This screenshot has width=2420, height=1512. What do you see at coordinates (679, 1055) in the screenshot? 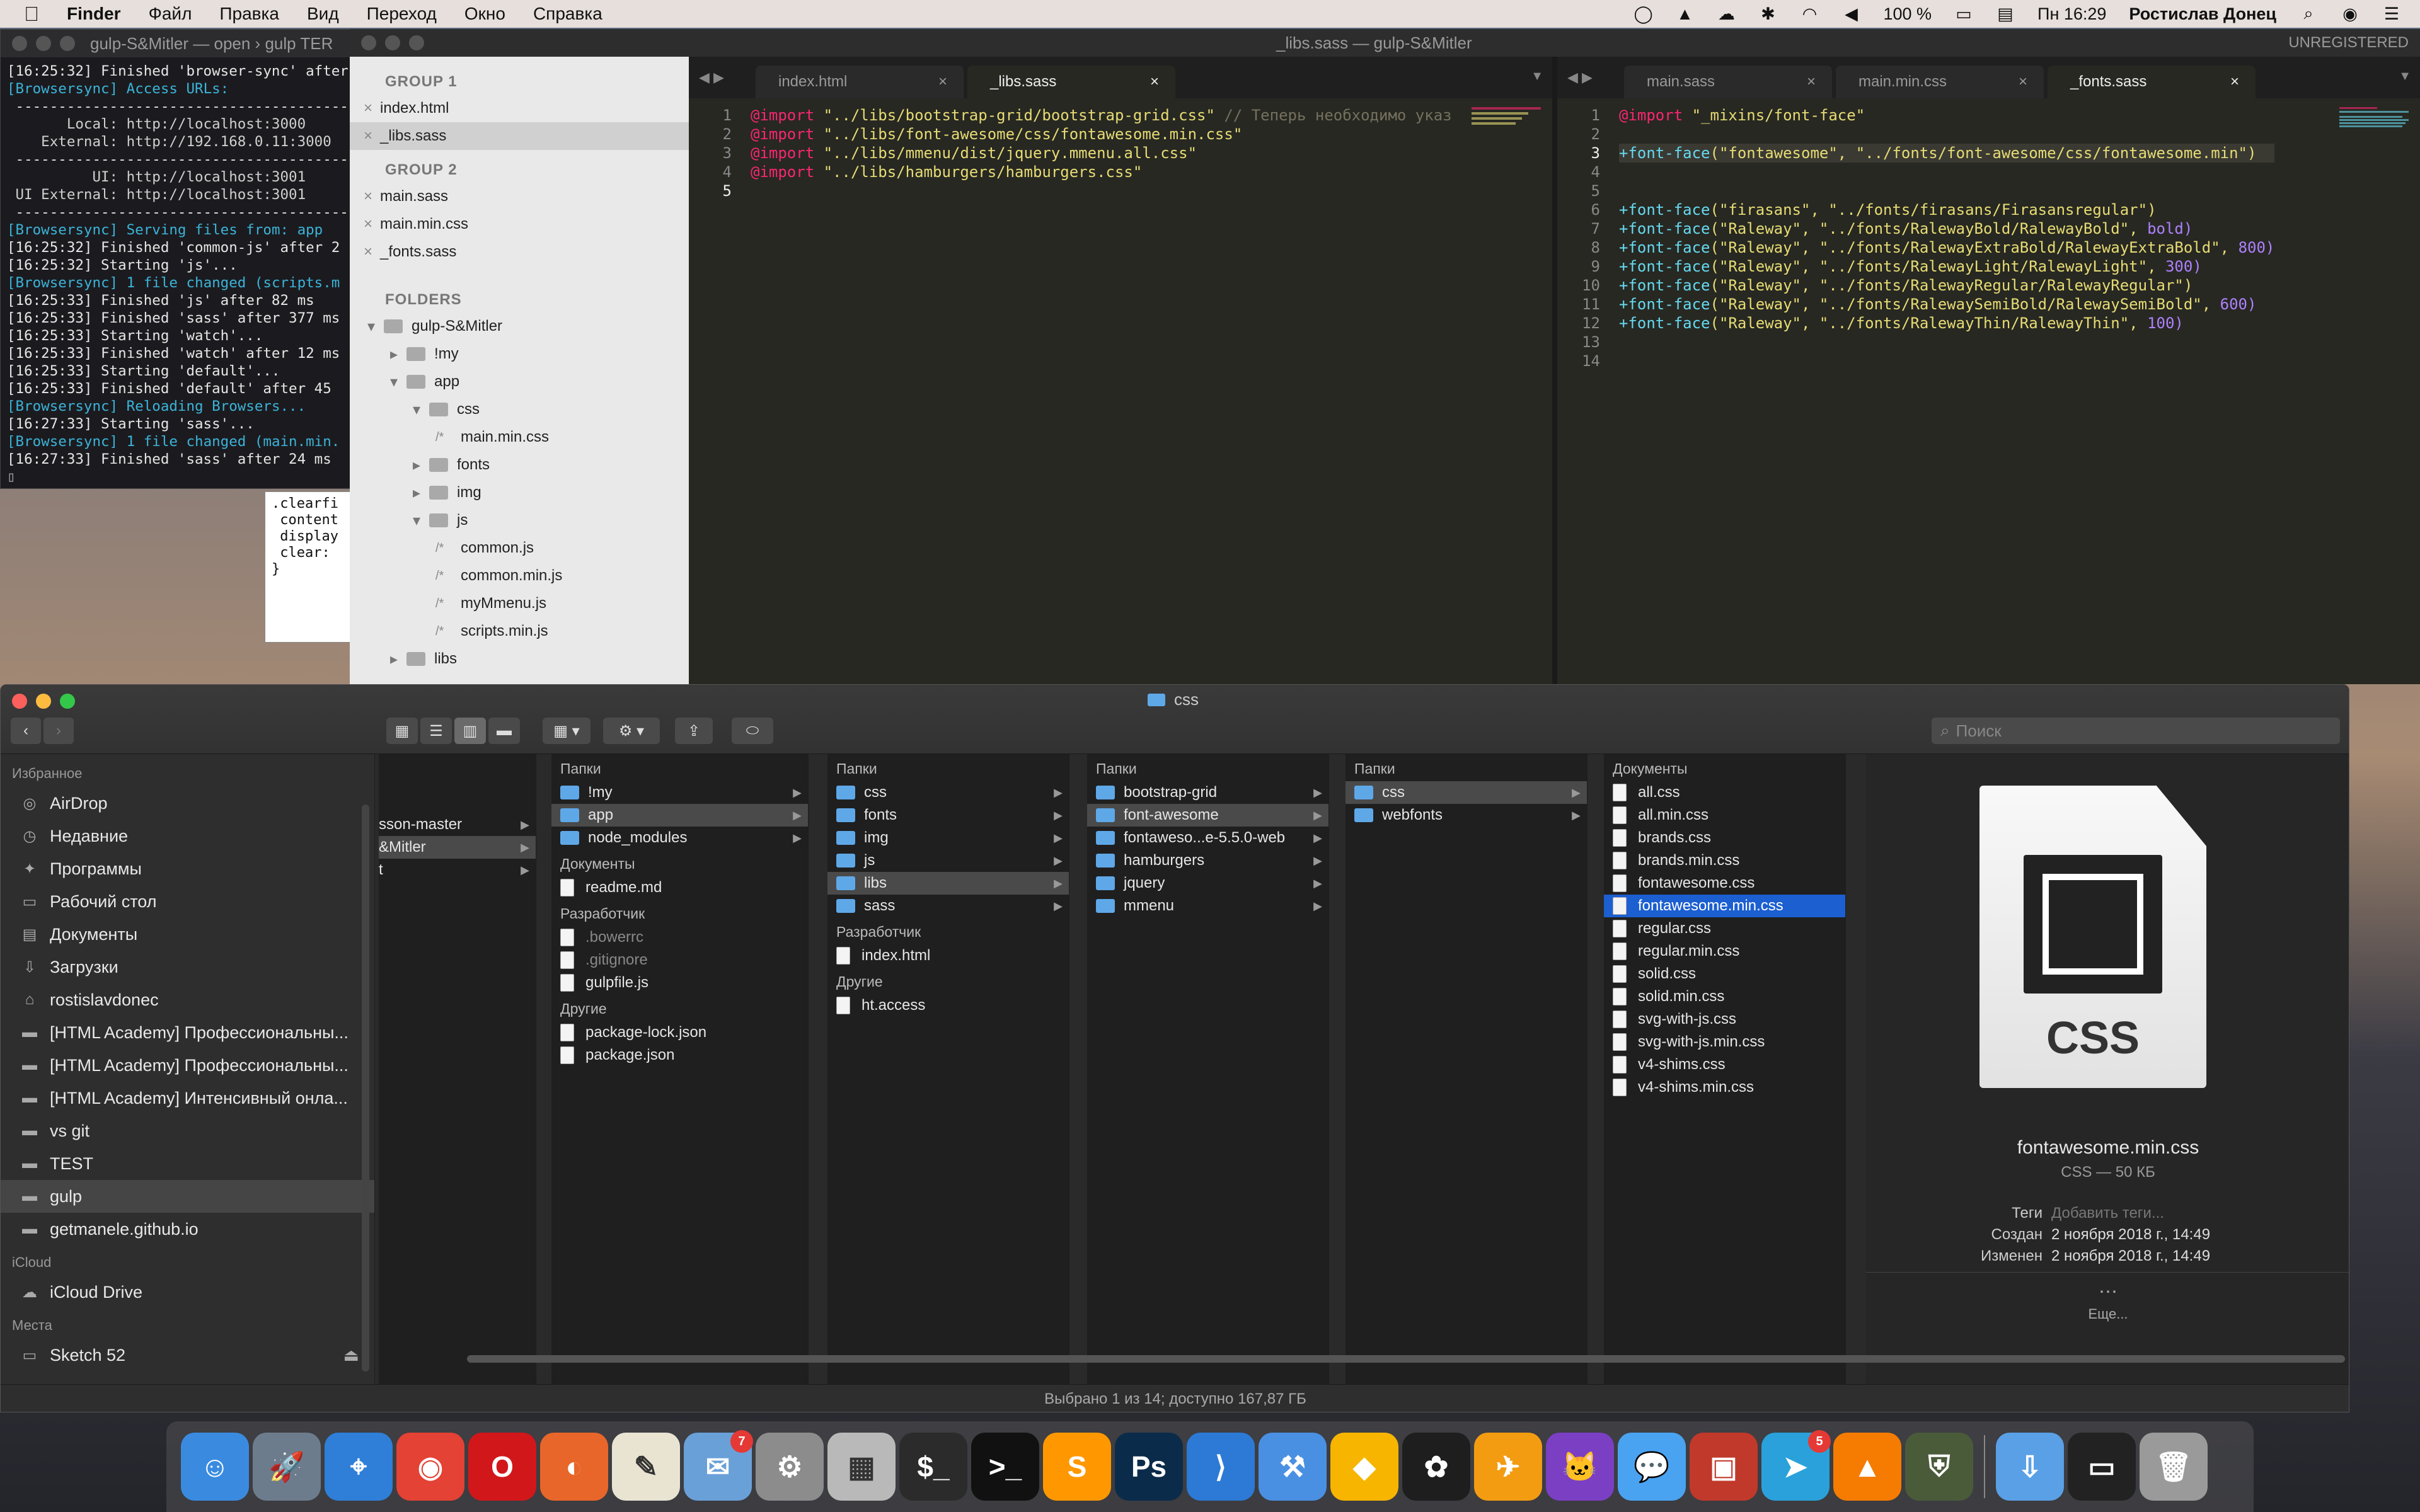
I see `file-row: package.json` at bounding box center [679, 1055].